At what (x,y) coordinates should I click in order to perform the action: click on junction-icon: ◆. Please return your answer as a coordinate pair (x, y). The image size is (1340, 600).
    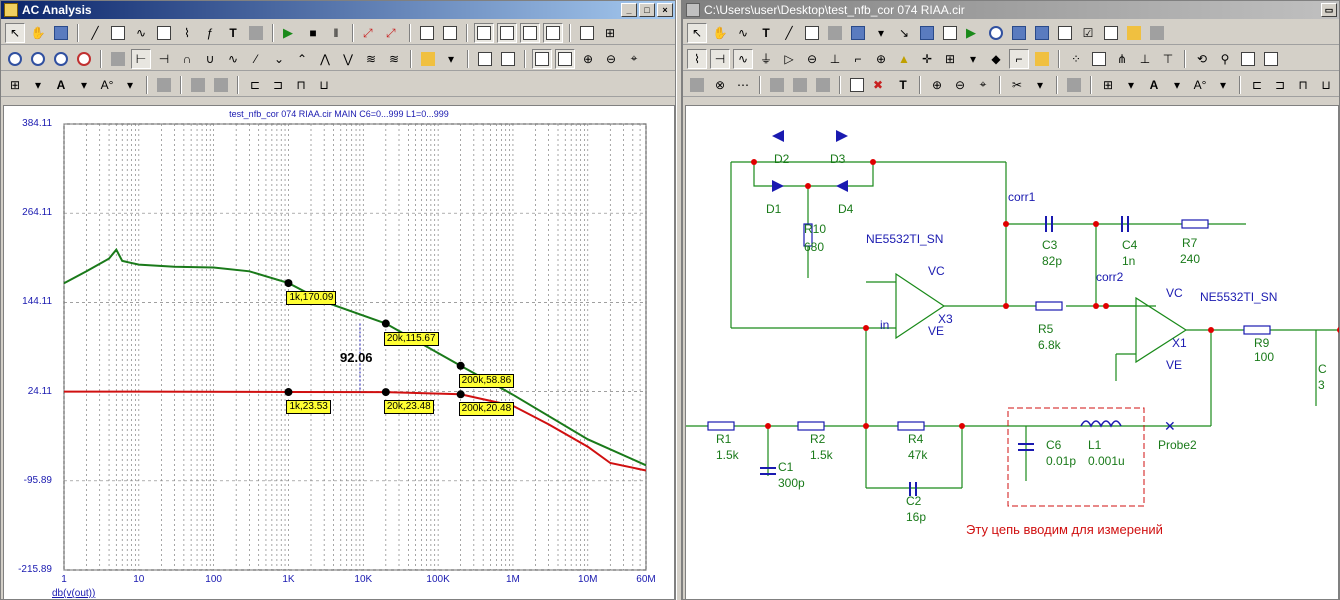
    Looking at the image, I should click on (996, 59).